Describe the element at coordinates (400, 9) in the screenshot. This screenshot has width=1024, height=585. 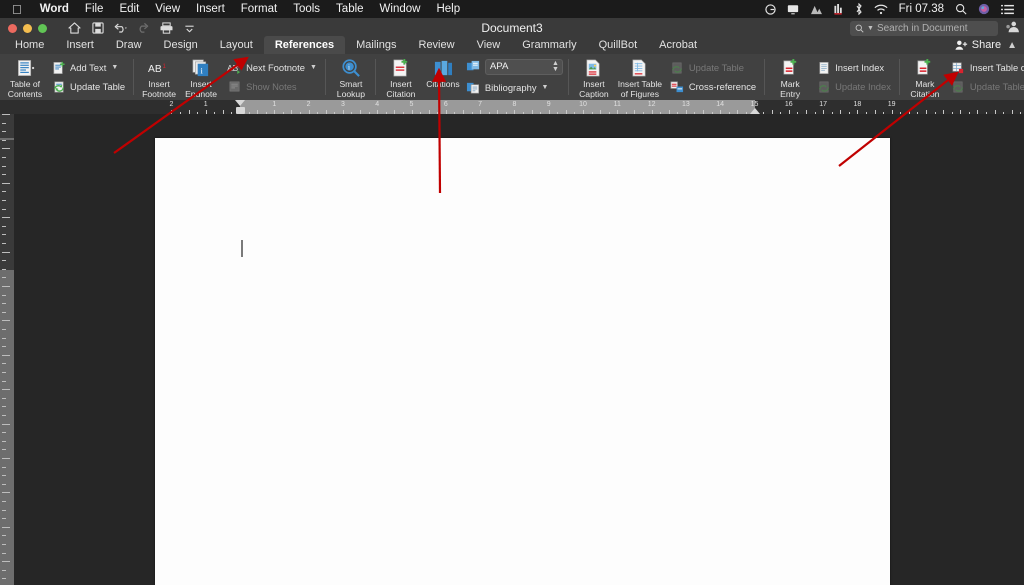
I see `menu-item-window: Window` at that location.